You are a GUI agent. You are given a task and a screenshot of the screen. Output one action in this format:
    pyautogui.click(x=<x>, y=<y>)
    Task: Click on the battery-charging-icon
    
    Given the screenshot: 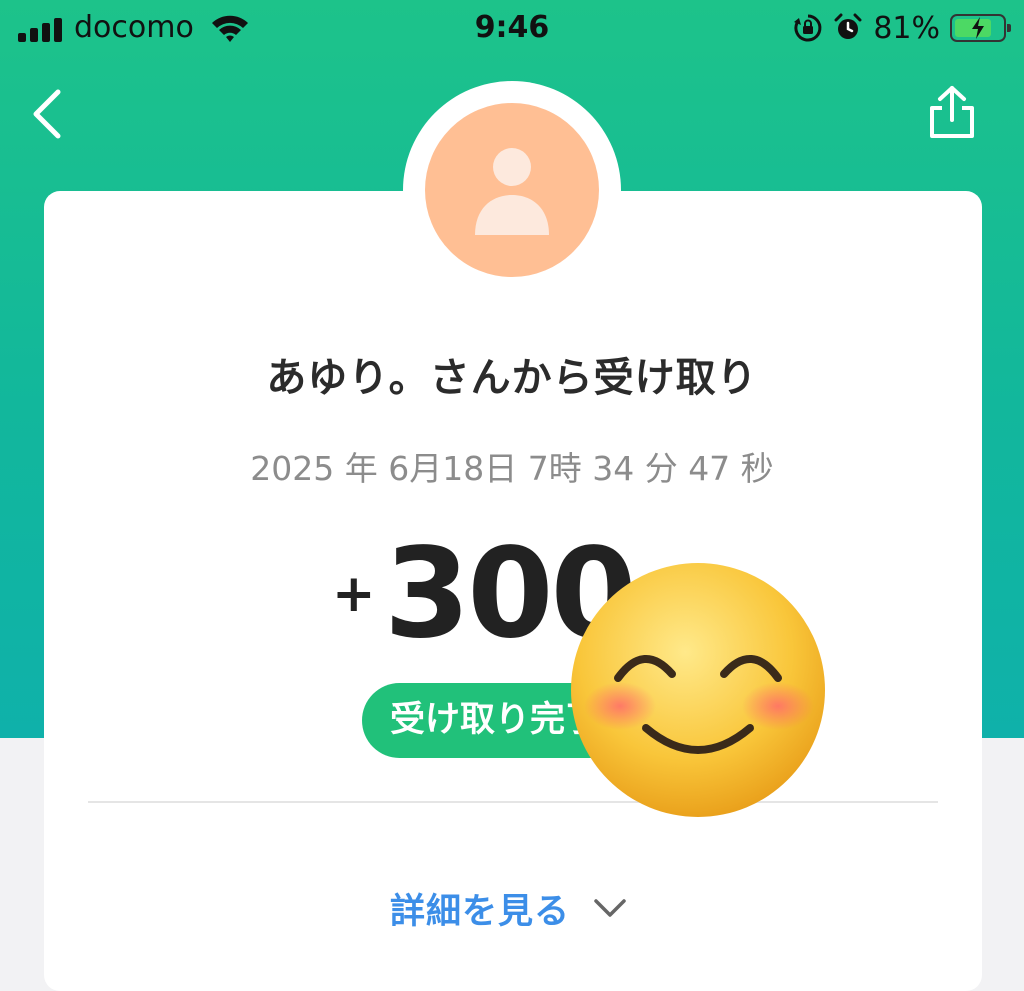 What is the action you would take?
    pyautogui.click(x=980, y=28)
    